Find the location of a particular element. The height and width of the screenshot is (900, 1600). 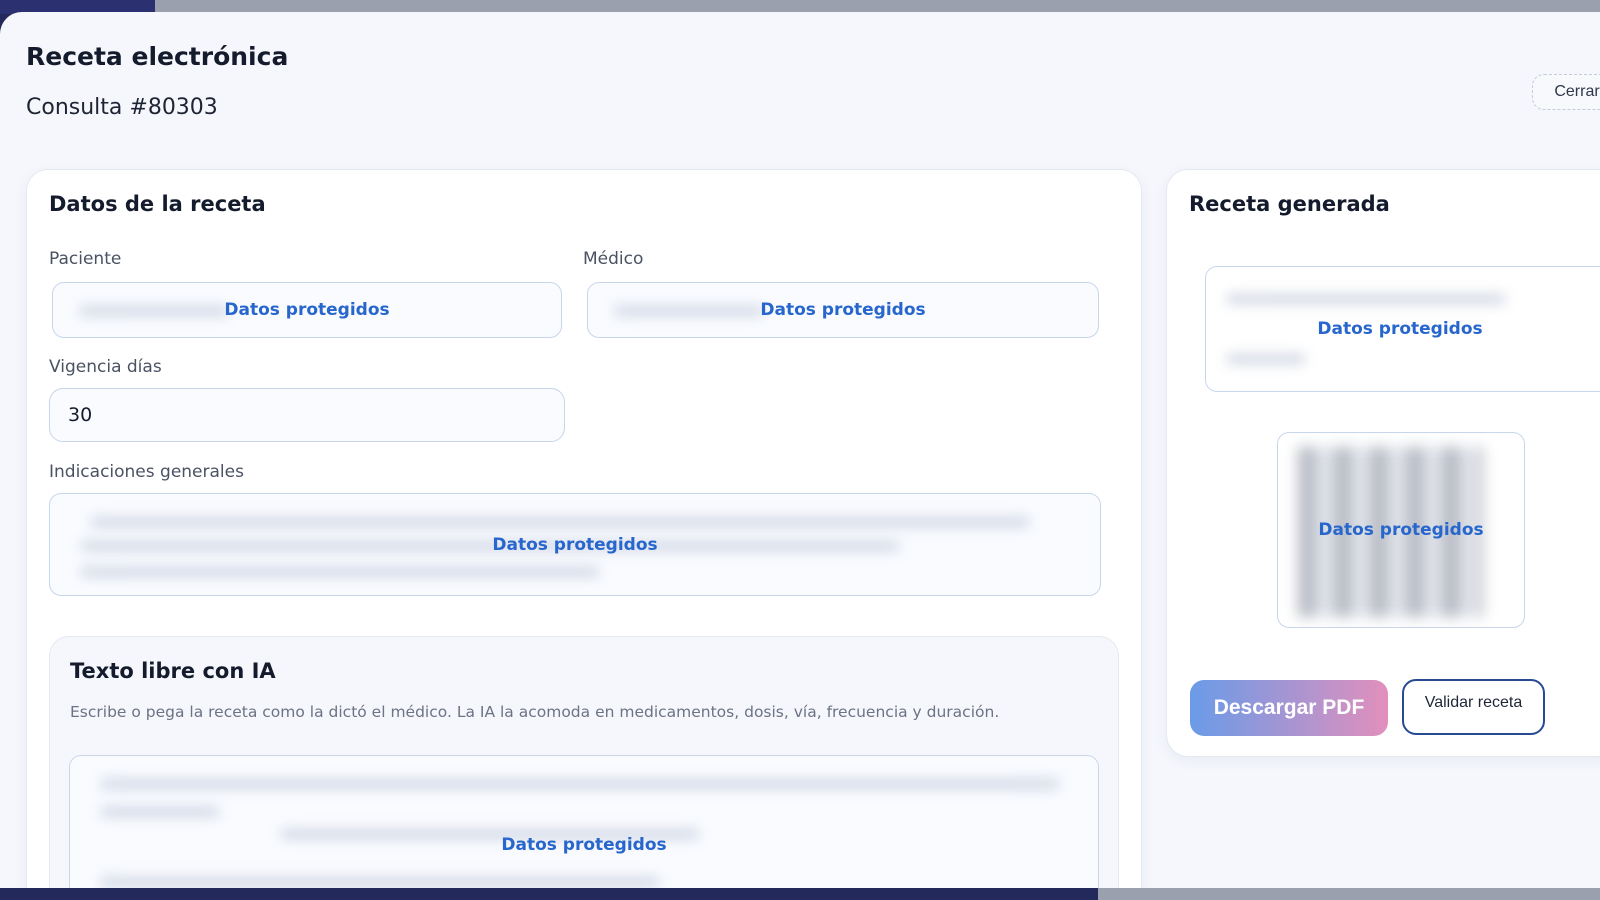

background-page-bottom is located at coordinates (1349, 894).